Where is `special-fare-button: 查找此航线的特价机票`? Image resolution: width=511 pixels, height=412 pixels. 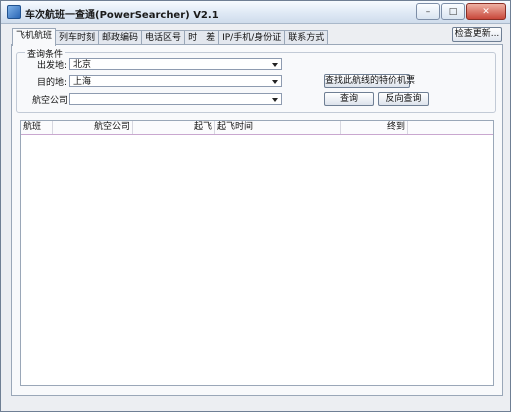
special-fare-button: 查找此航线的特价机票 is located at coordinates (369, 81).